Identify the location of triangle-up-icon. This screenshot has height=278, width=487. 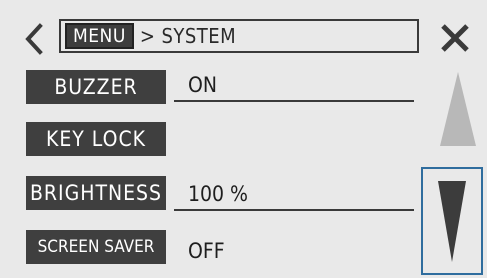
(458, 109).